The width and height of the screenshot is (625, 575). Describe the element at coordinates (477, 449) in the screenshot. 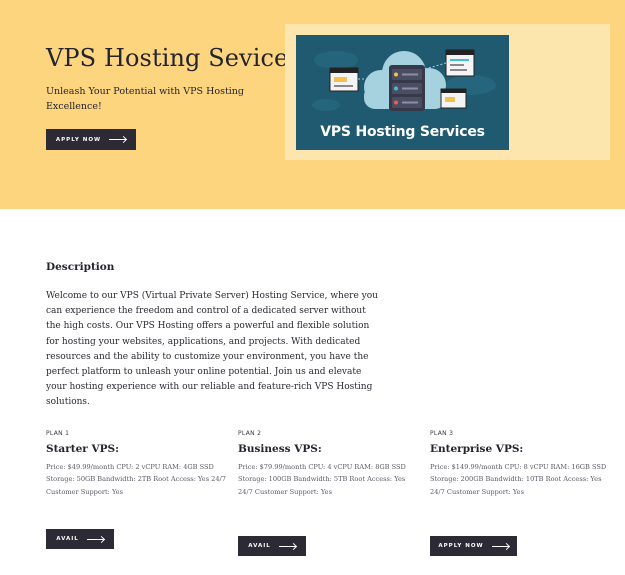

I see `plan-name: Enterprise VPS:` at that location.